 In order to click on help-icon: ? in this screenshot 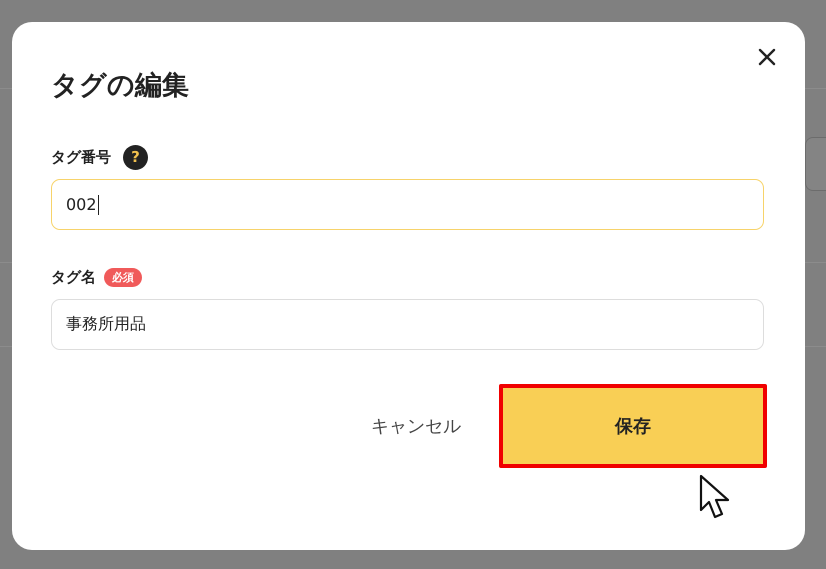, I will do `click(135, 157)`.